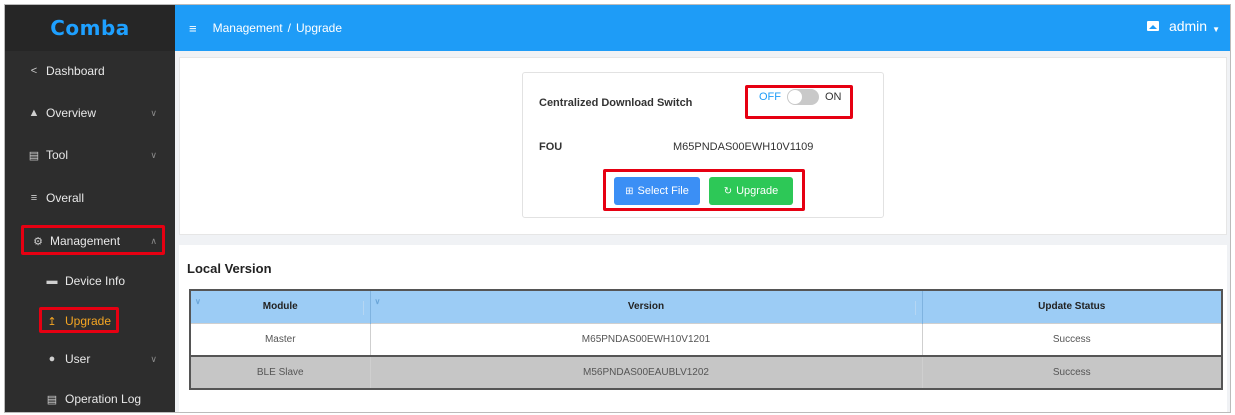 The width and height of the screenshot is (1235, 415). Describe the element at coordinates (743, 147) in the screenshot. I see `fou-version-value: M65PNDAS00EWH10V1109` at that location.